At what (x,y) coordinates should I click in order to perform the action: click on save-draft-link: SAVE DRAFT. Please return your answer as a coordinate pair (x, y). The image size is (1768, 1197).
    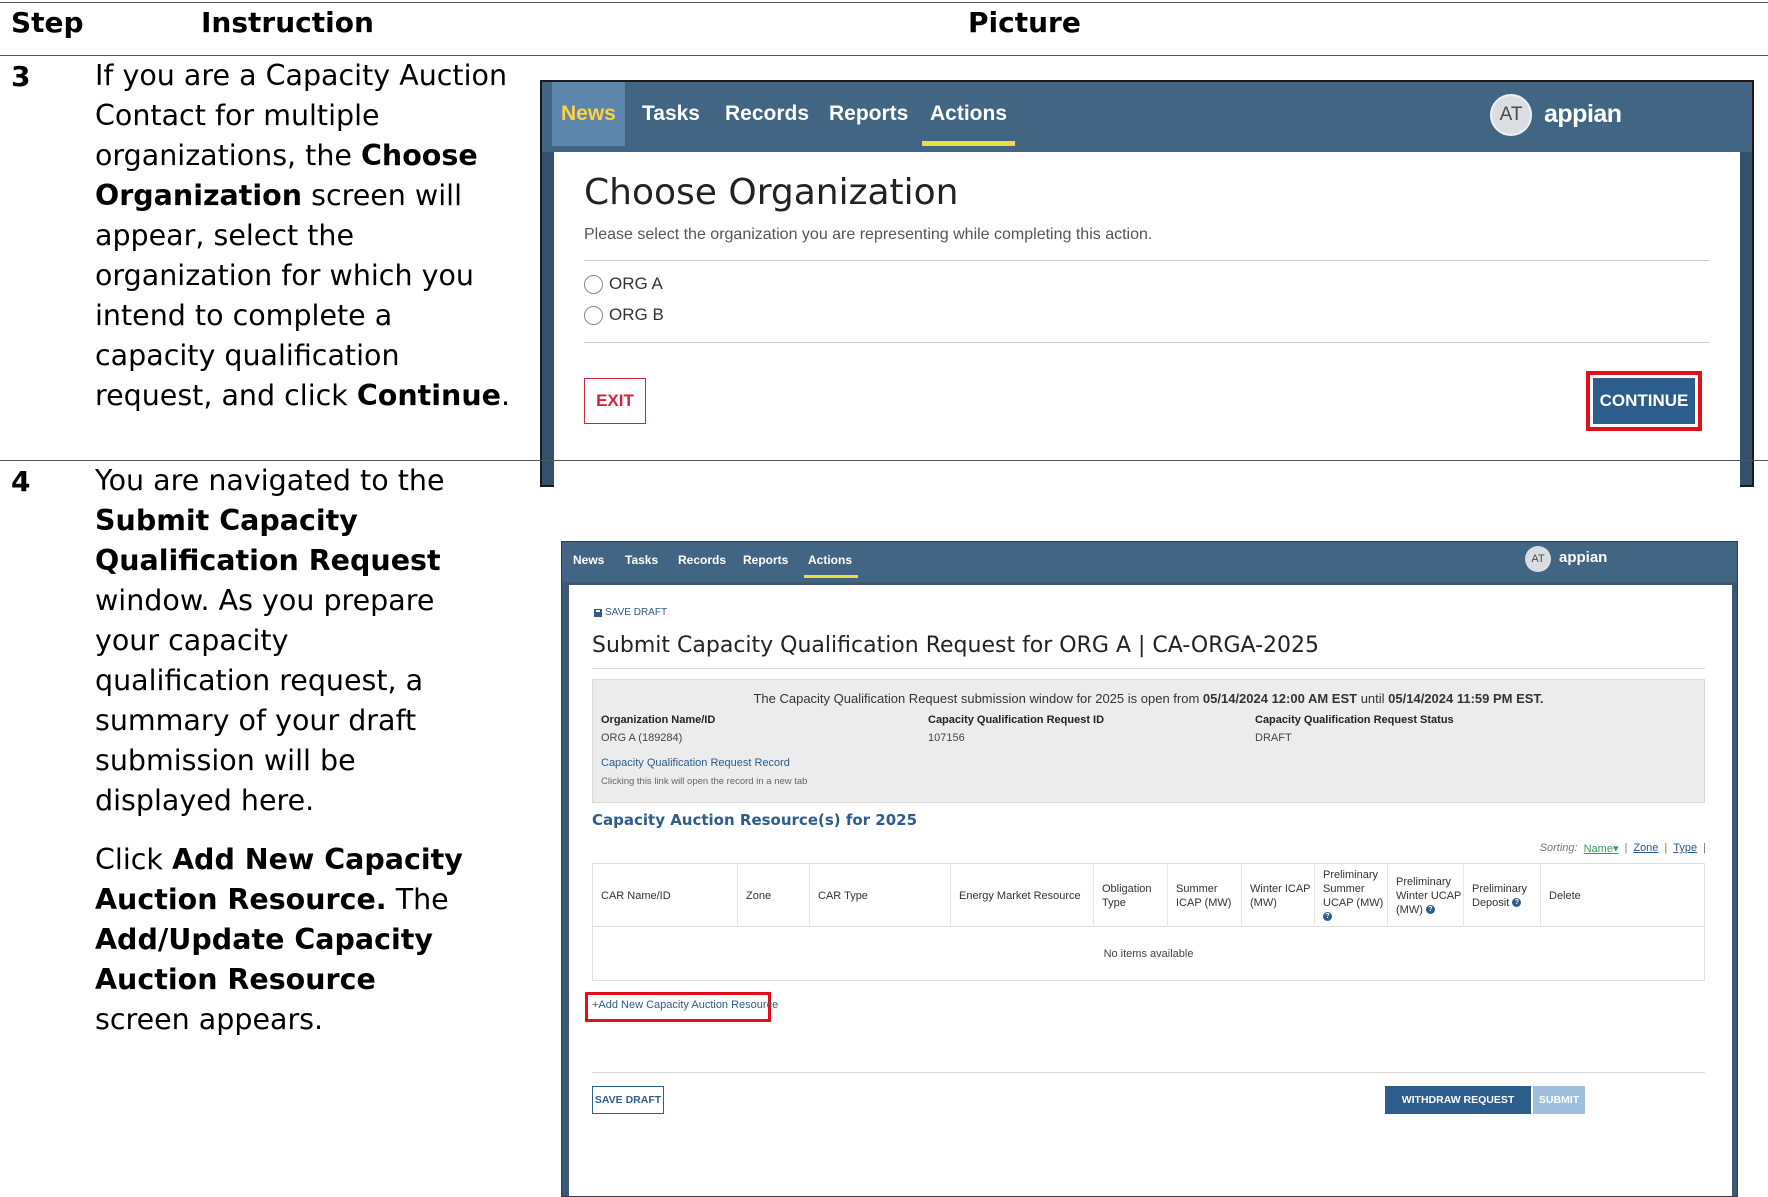
    Looking at the image, I should click on (630, 612).